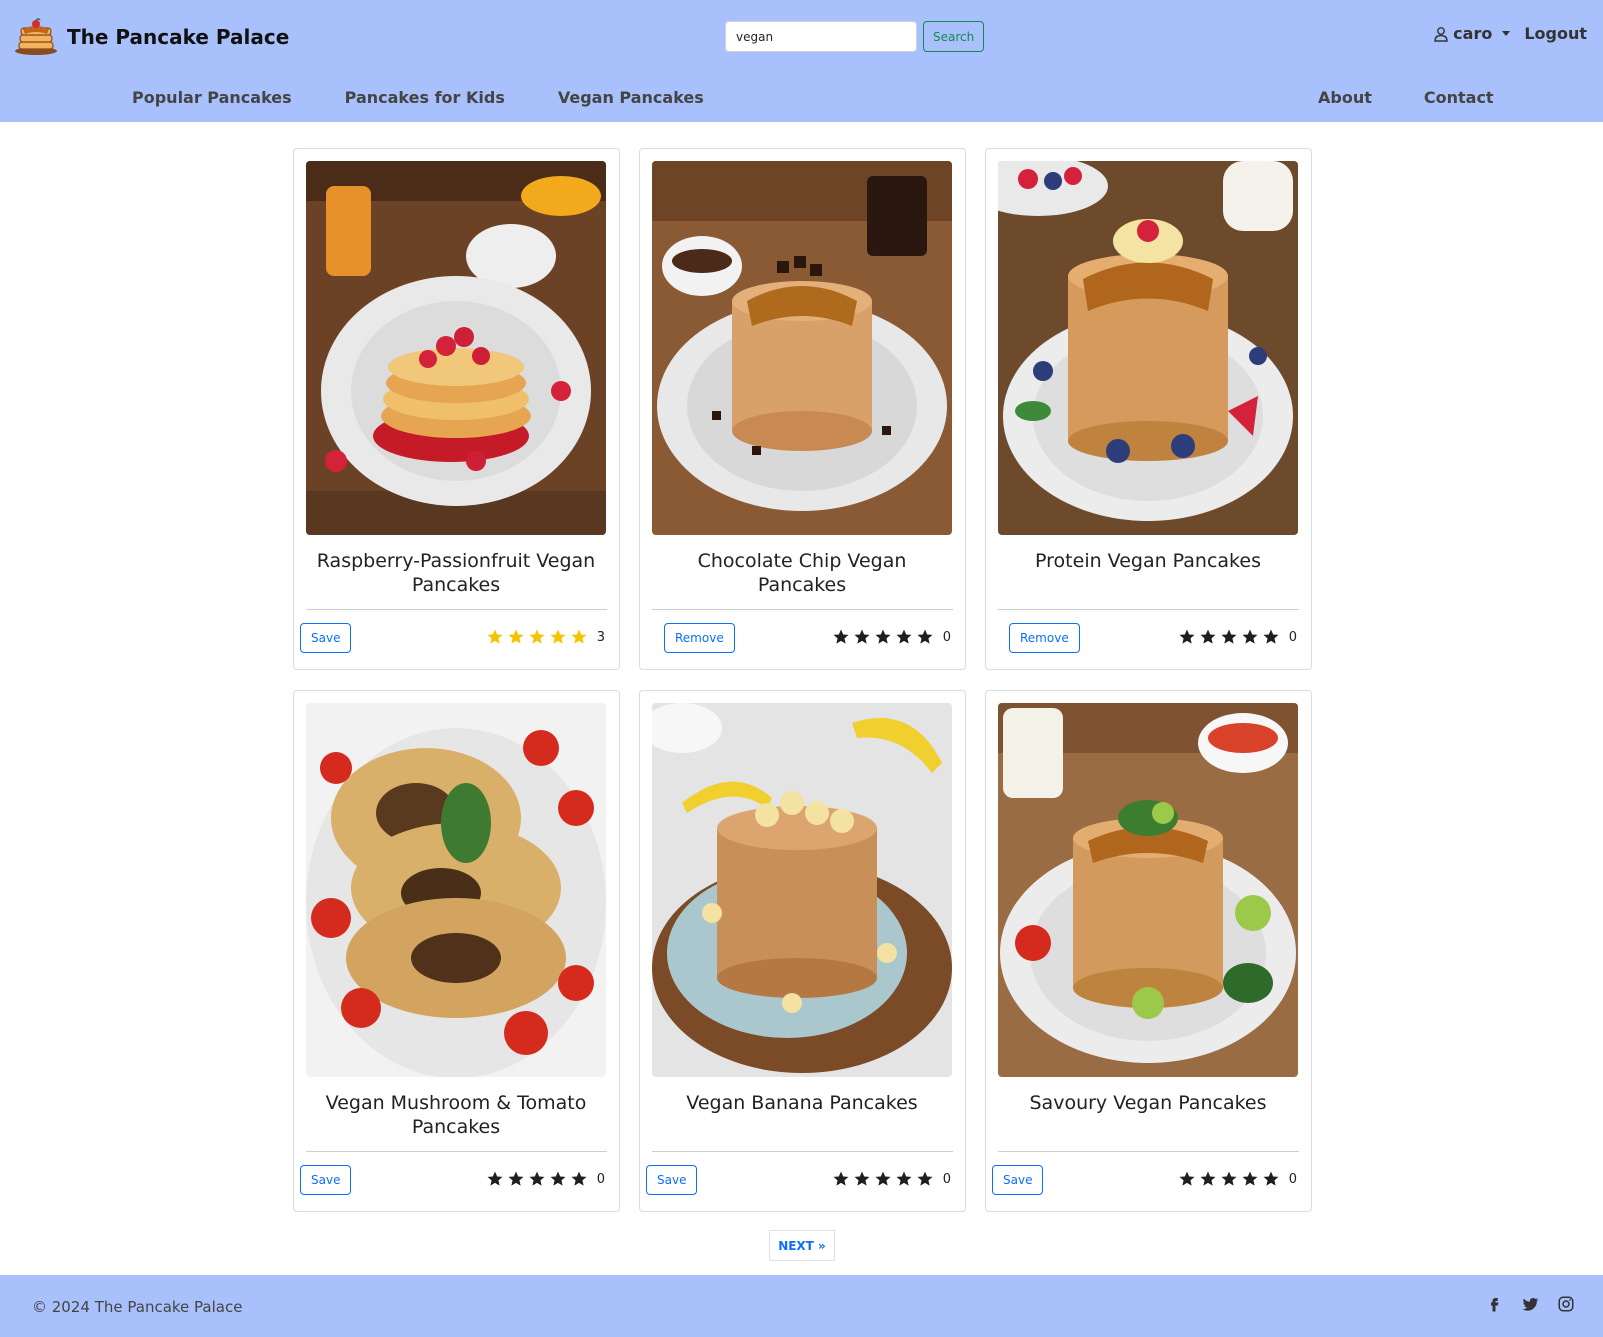 The image size is (1603, 1337). What do you see at coordinates (456, 1115) in the screenshot?
I see `recipe-title: Vegan Mushroom & Tomato Pancakes` at bounding box center [456, 1115].